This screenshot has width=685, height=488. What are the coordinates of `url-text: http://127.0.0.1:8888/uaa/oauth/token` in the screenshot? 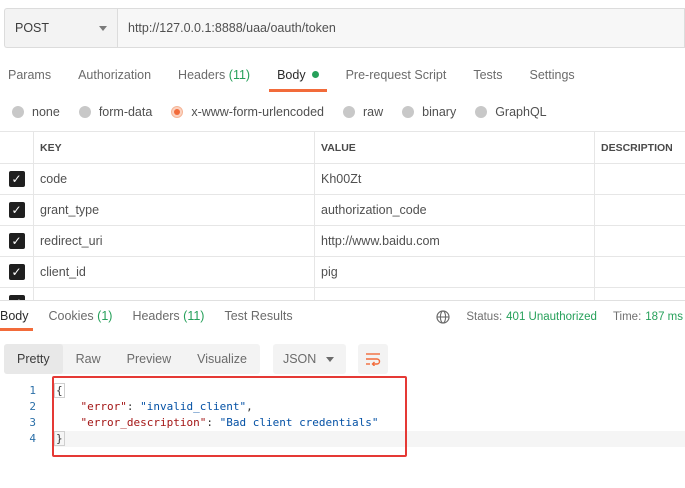 It's located at (232, 28).